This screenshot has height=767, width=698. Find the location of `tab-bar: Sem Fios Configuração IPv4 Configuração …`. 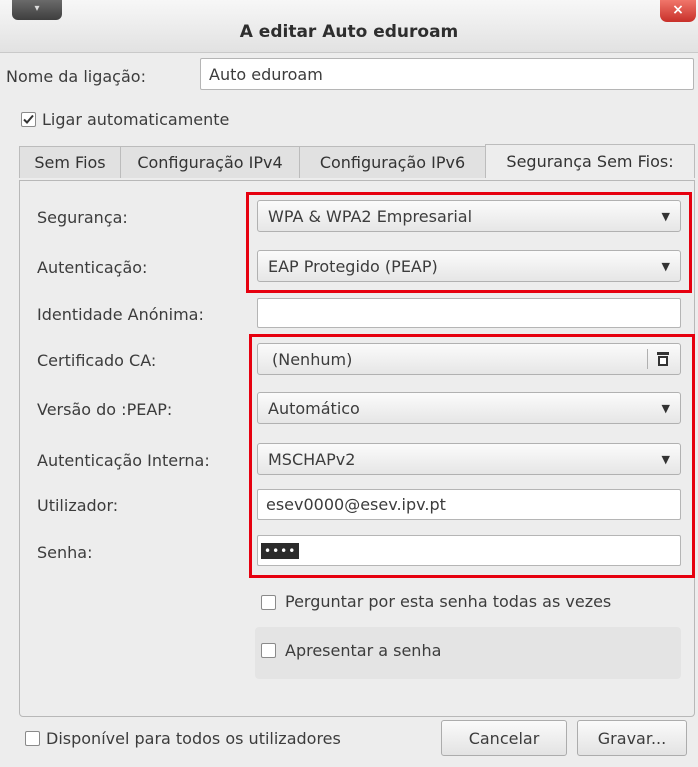

tab-bar: Sem Fios Configuração IPv4 Configuração … is located at coordinates (357, 162).